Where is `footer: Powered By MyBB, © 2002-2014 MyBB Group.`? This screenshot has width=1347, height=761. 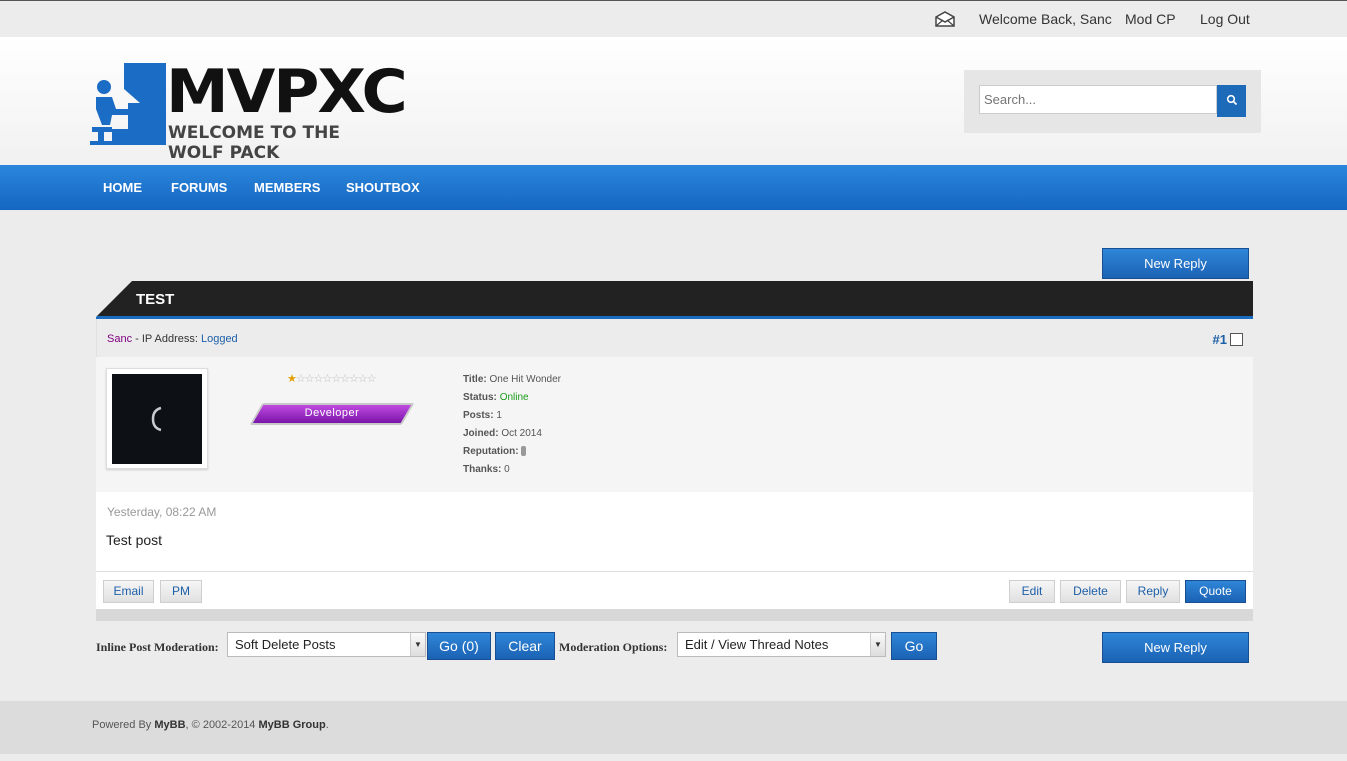 footer: Powered By MyBB, © 2002-2014 MyBB Group. is located at coordinates (673, 727).